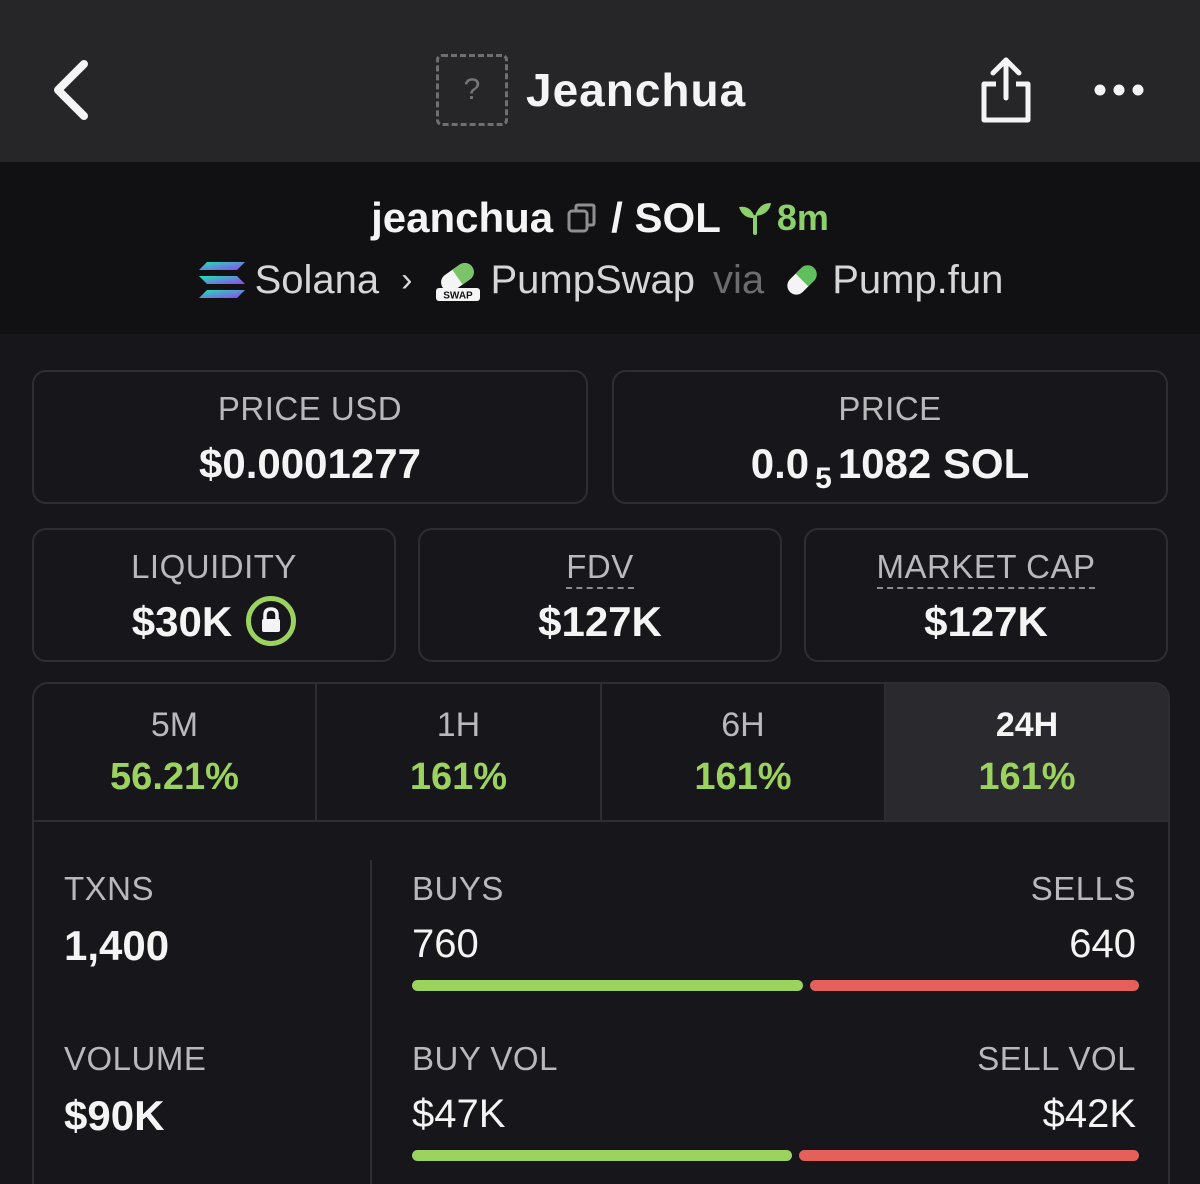 This screenshot has width=1200, height=1184. I want to click on fdv-label: FDV, so click(600, 568).